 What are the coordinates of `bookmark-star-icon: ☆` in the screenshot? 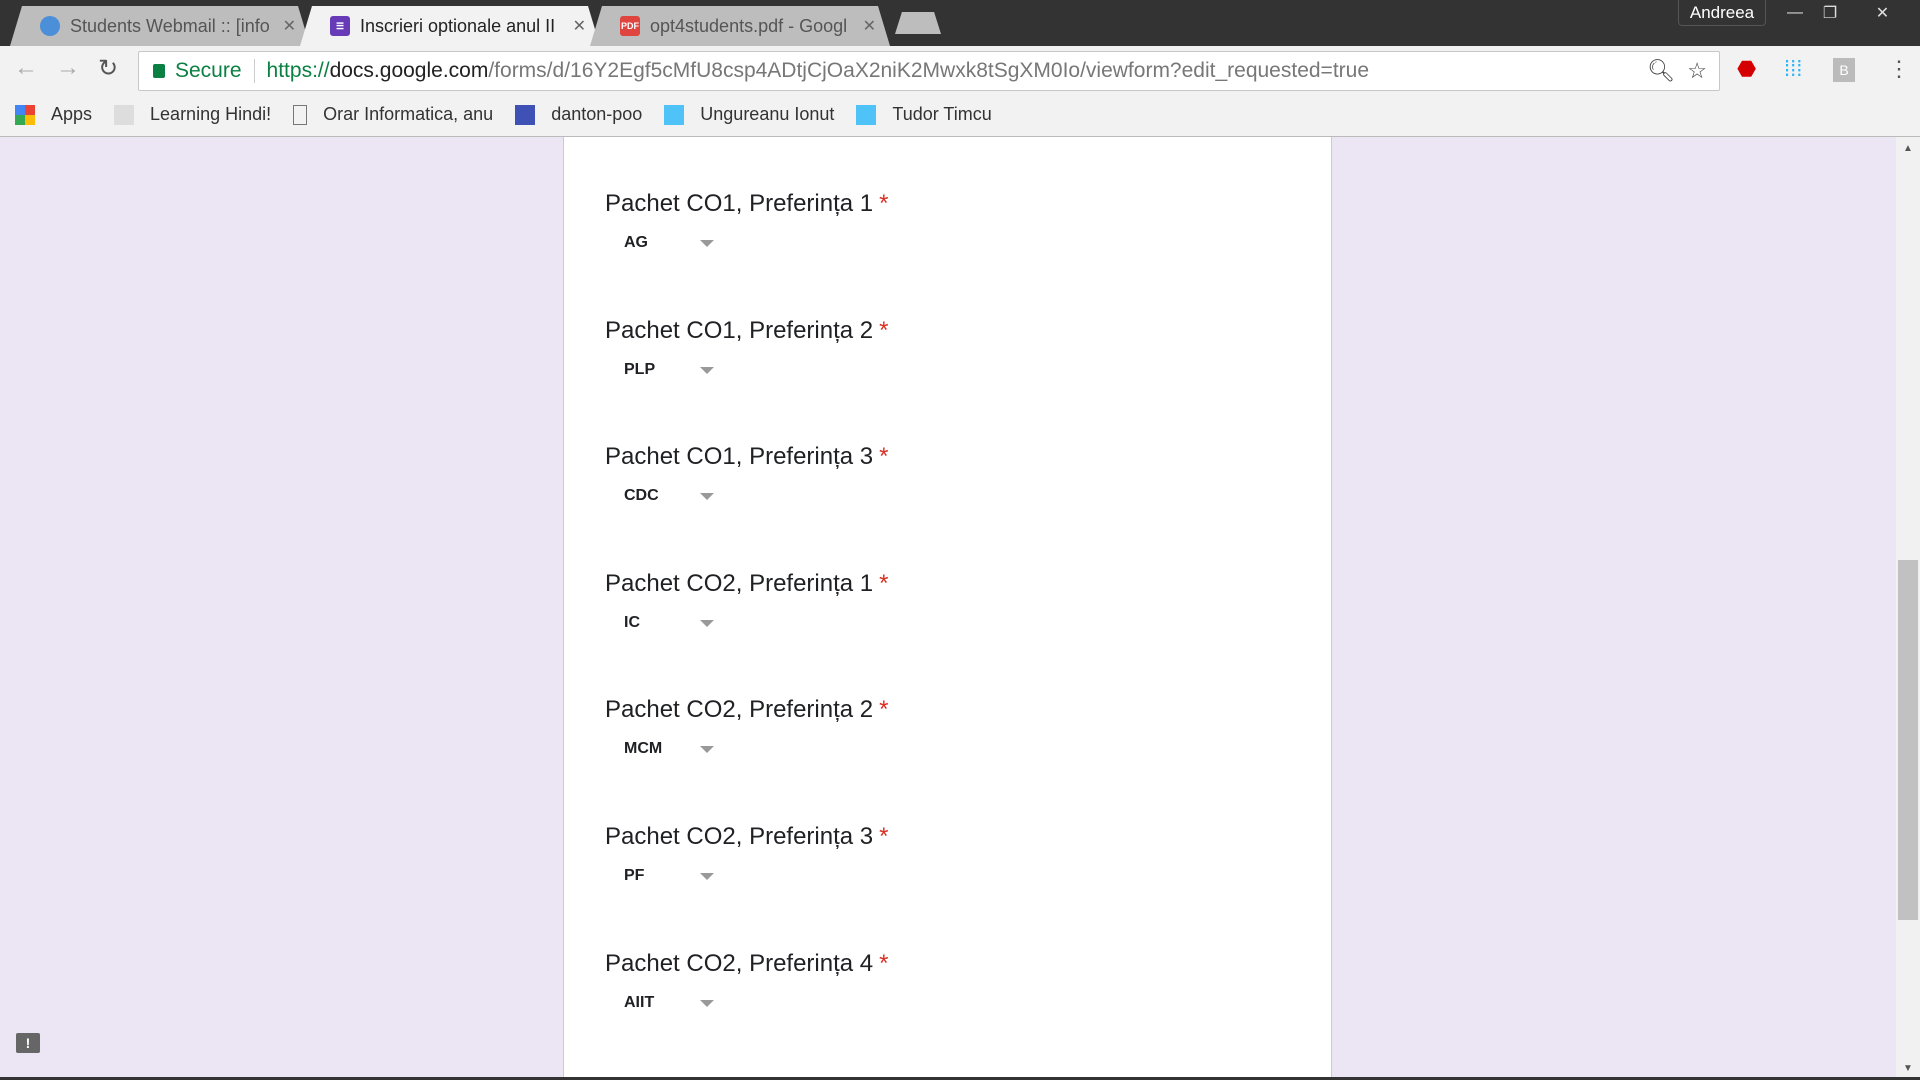 It's located at (1697, 71).